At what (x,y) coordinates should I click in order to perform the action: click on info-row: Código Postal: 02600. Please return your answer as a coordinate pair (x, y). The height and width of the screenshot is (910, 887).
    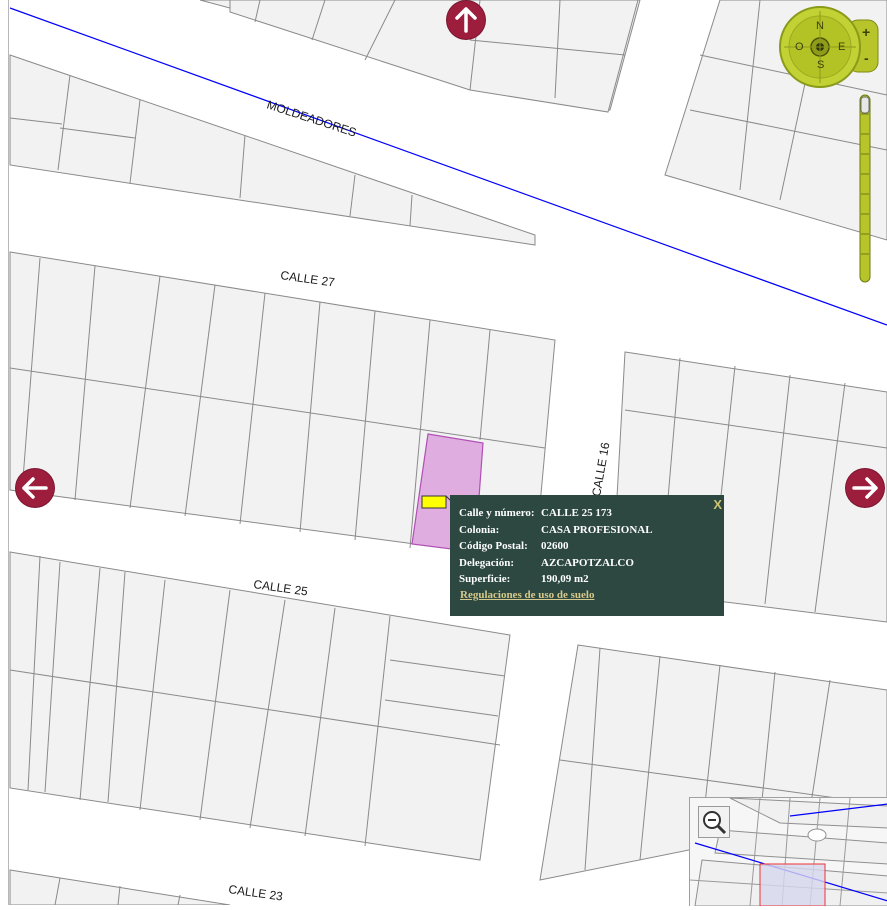
    Looking at the image, I should click on (556, 546).